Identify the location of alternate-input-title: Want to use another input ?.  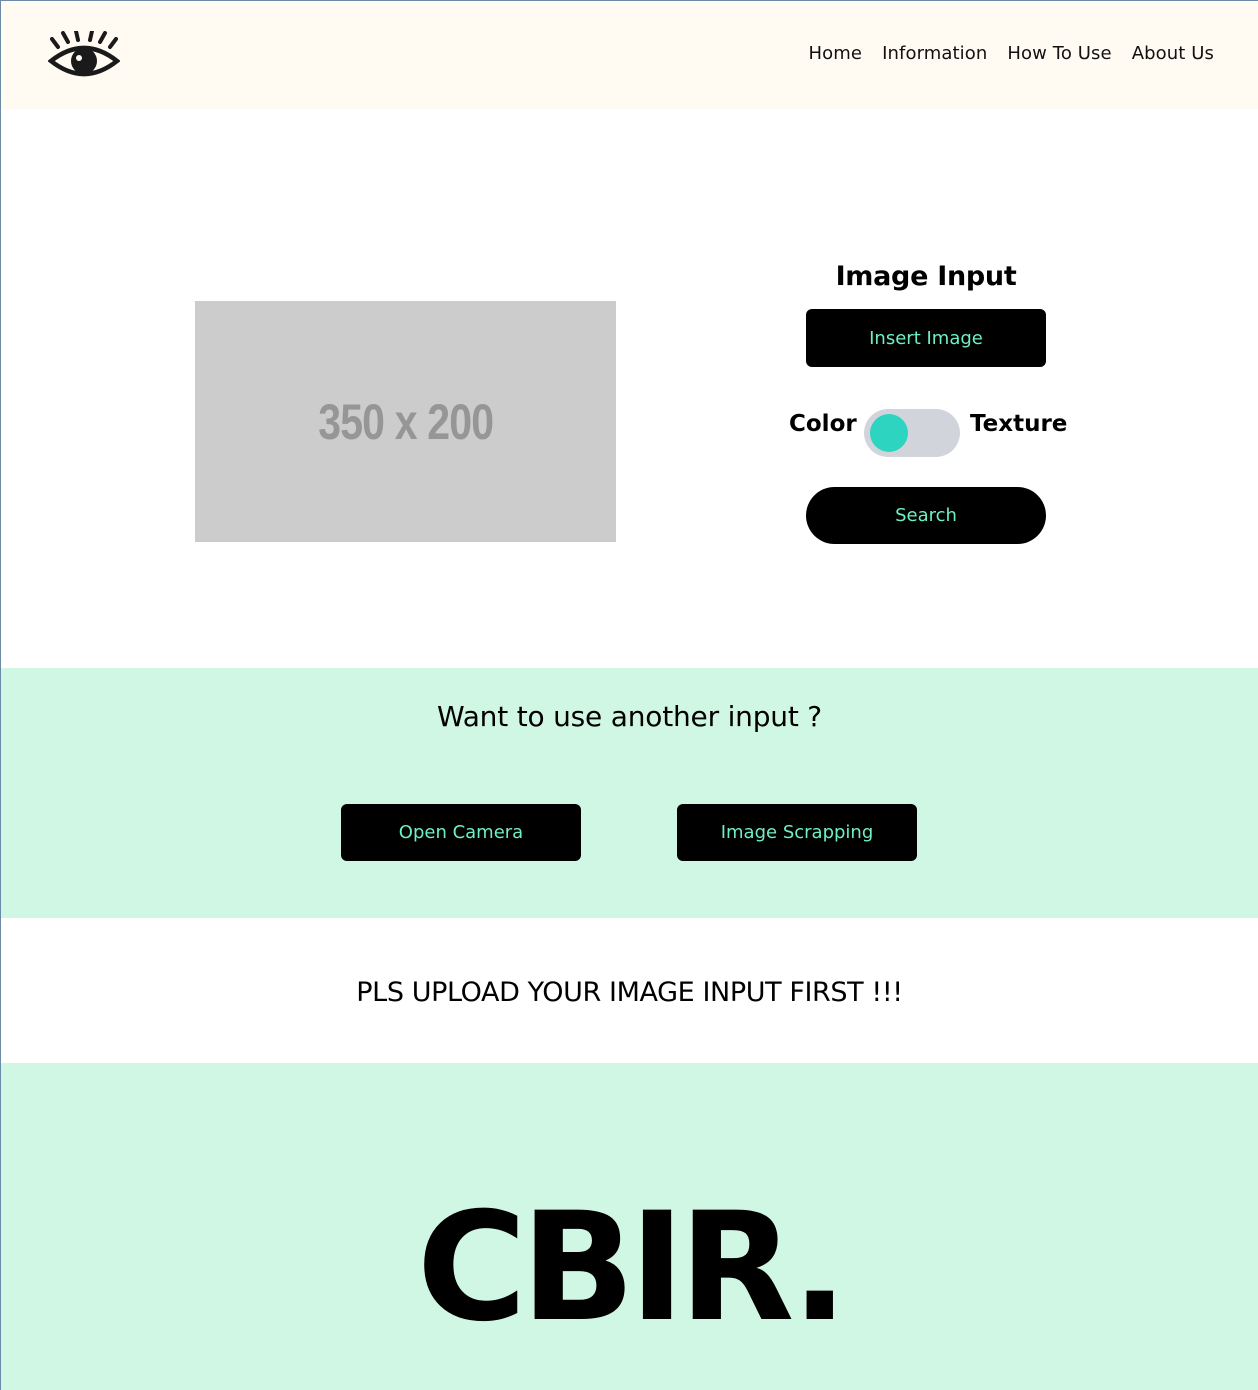
(629, 716).